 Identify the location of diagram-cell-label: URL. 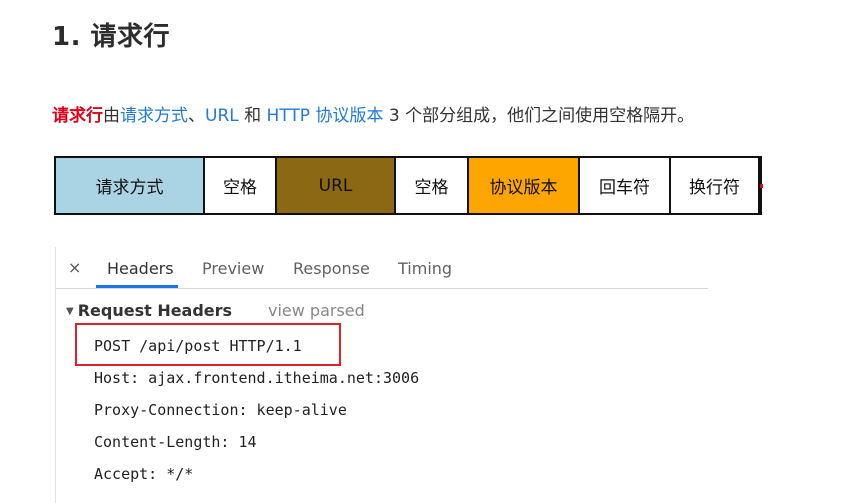
(335, 185).